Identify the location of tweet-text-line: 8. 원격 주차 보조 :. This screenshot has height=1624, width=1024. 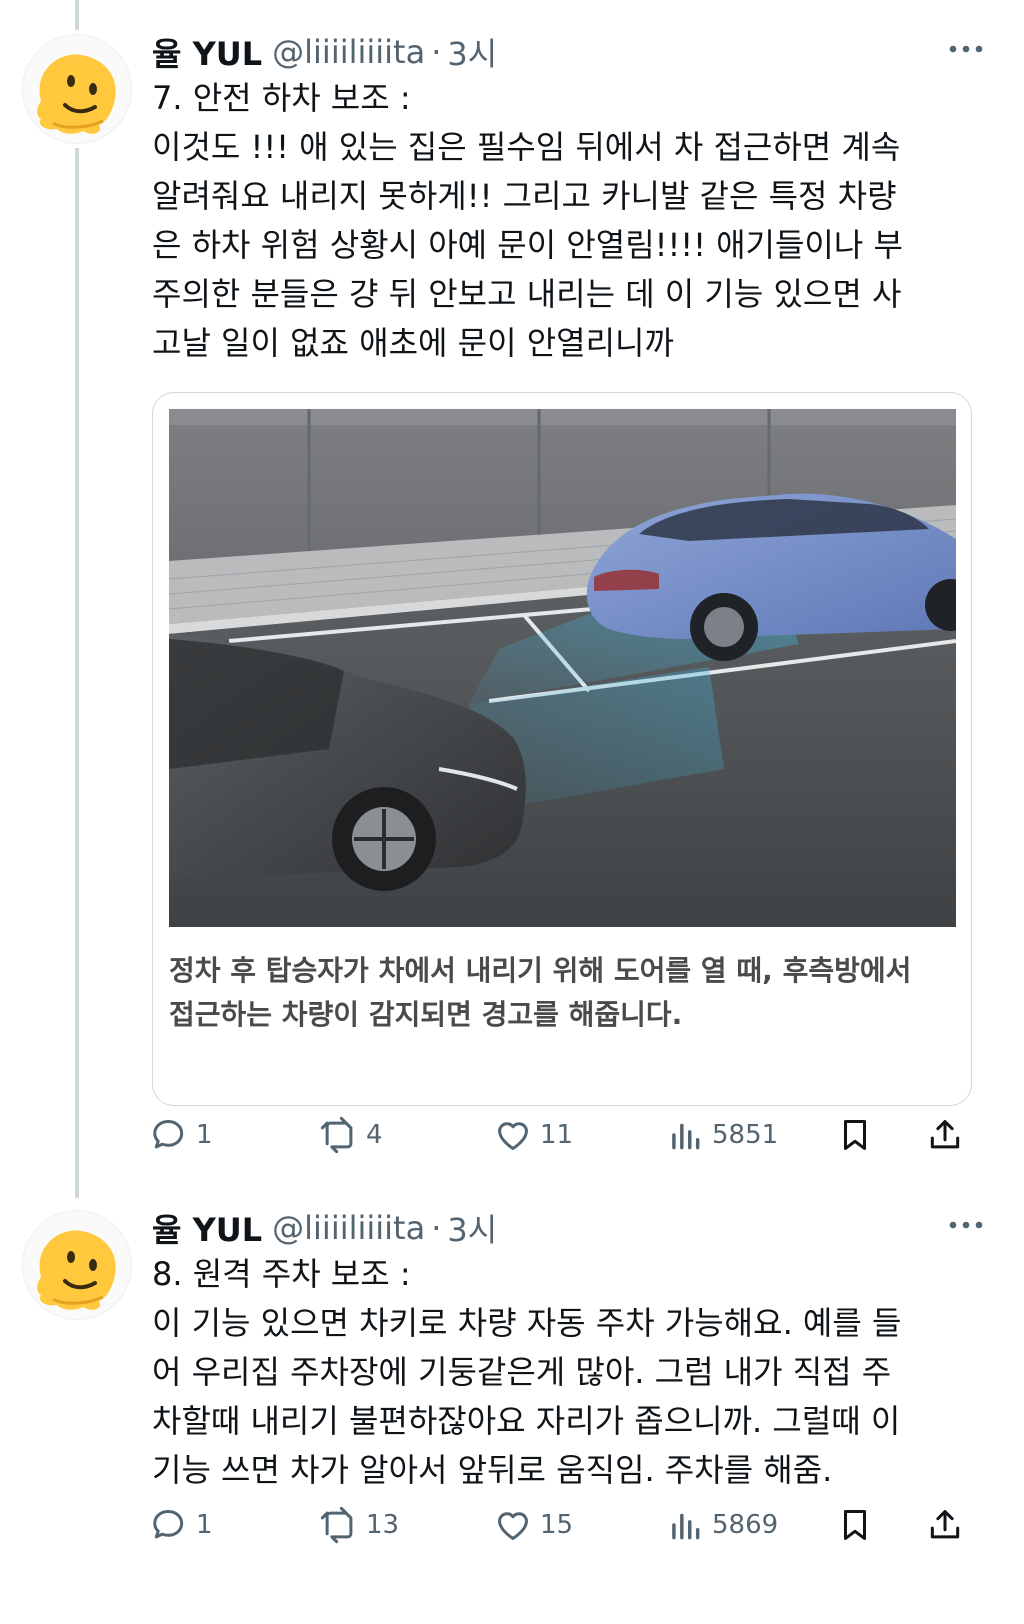
(281, 1274).